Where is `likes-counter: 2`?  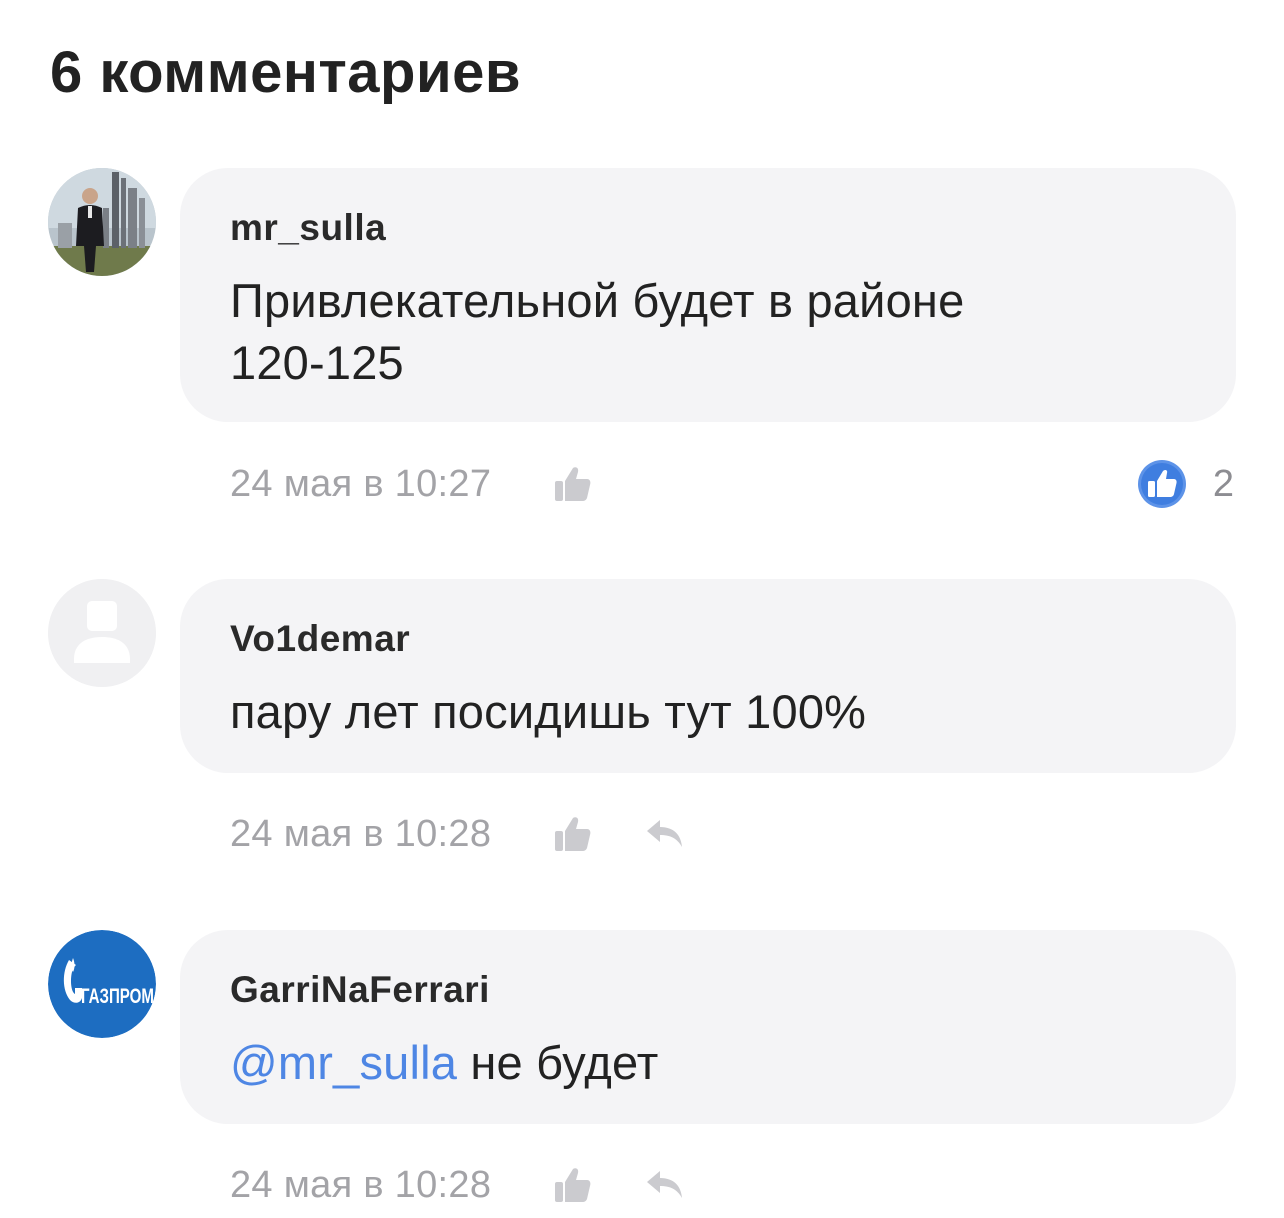 likes-counter: 2 is located at coordinates (1185, 484).